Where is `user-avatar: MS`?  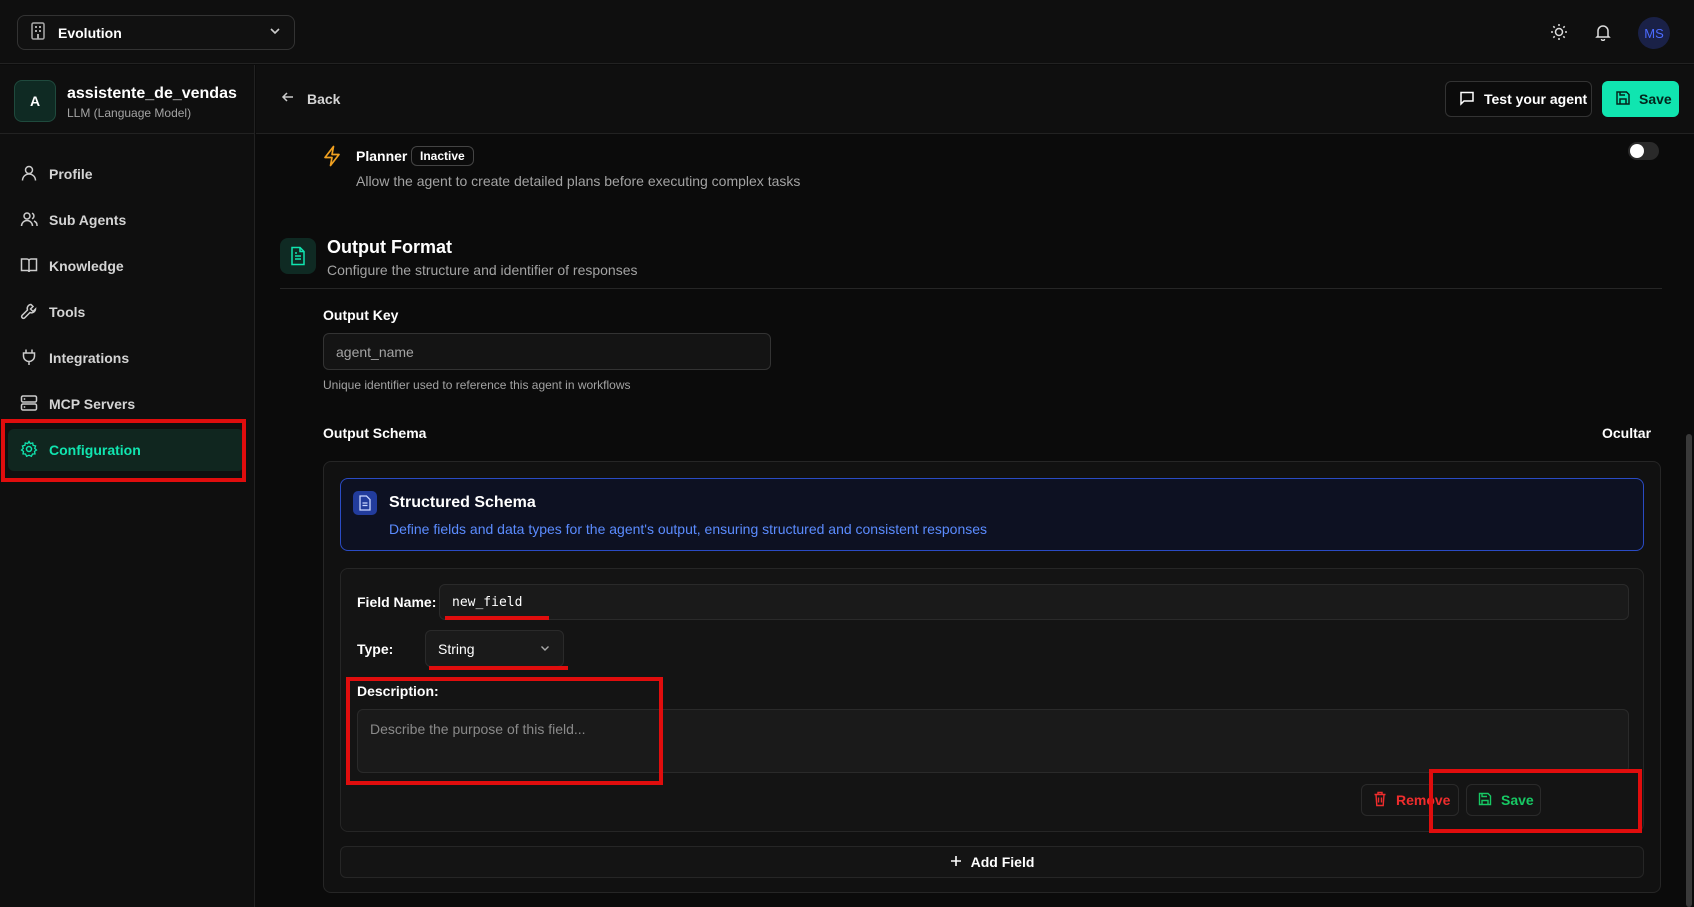 user-avatar: MS is located at coordinates (1654, 33).